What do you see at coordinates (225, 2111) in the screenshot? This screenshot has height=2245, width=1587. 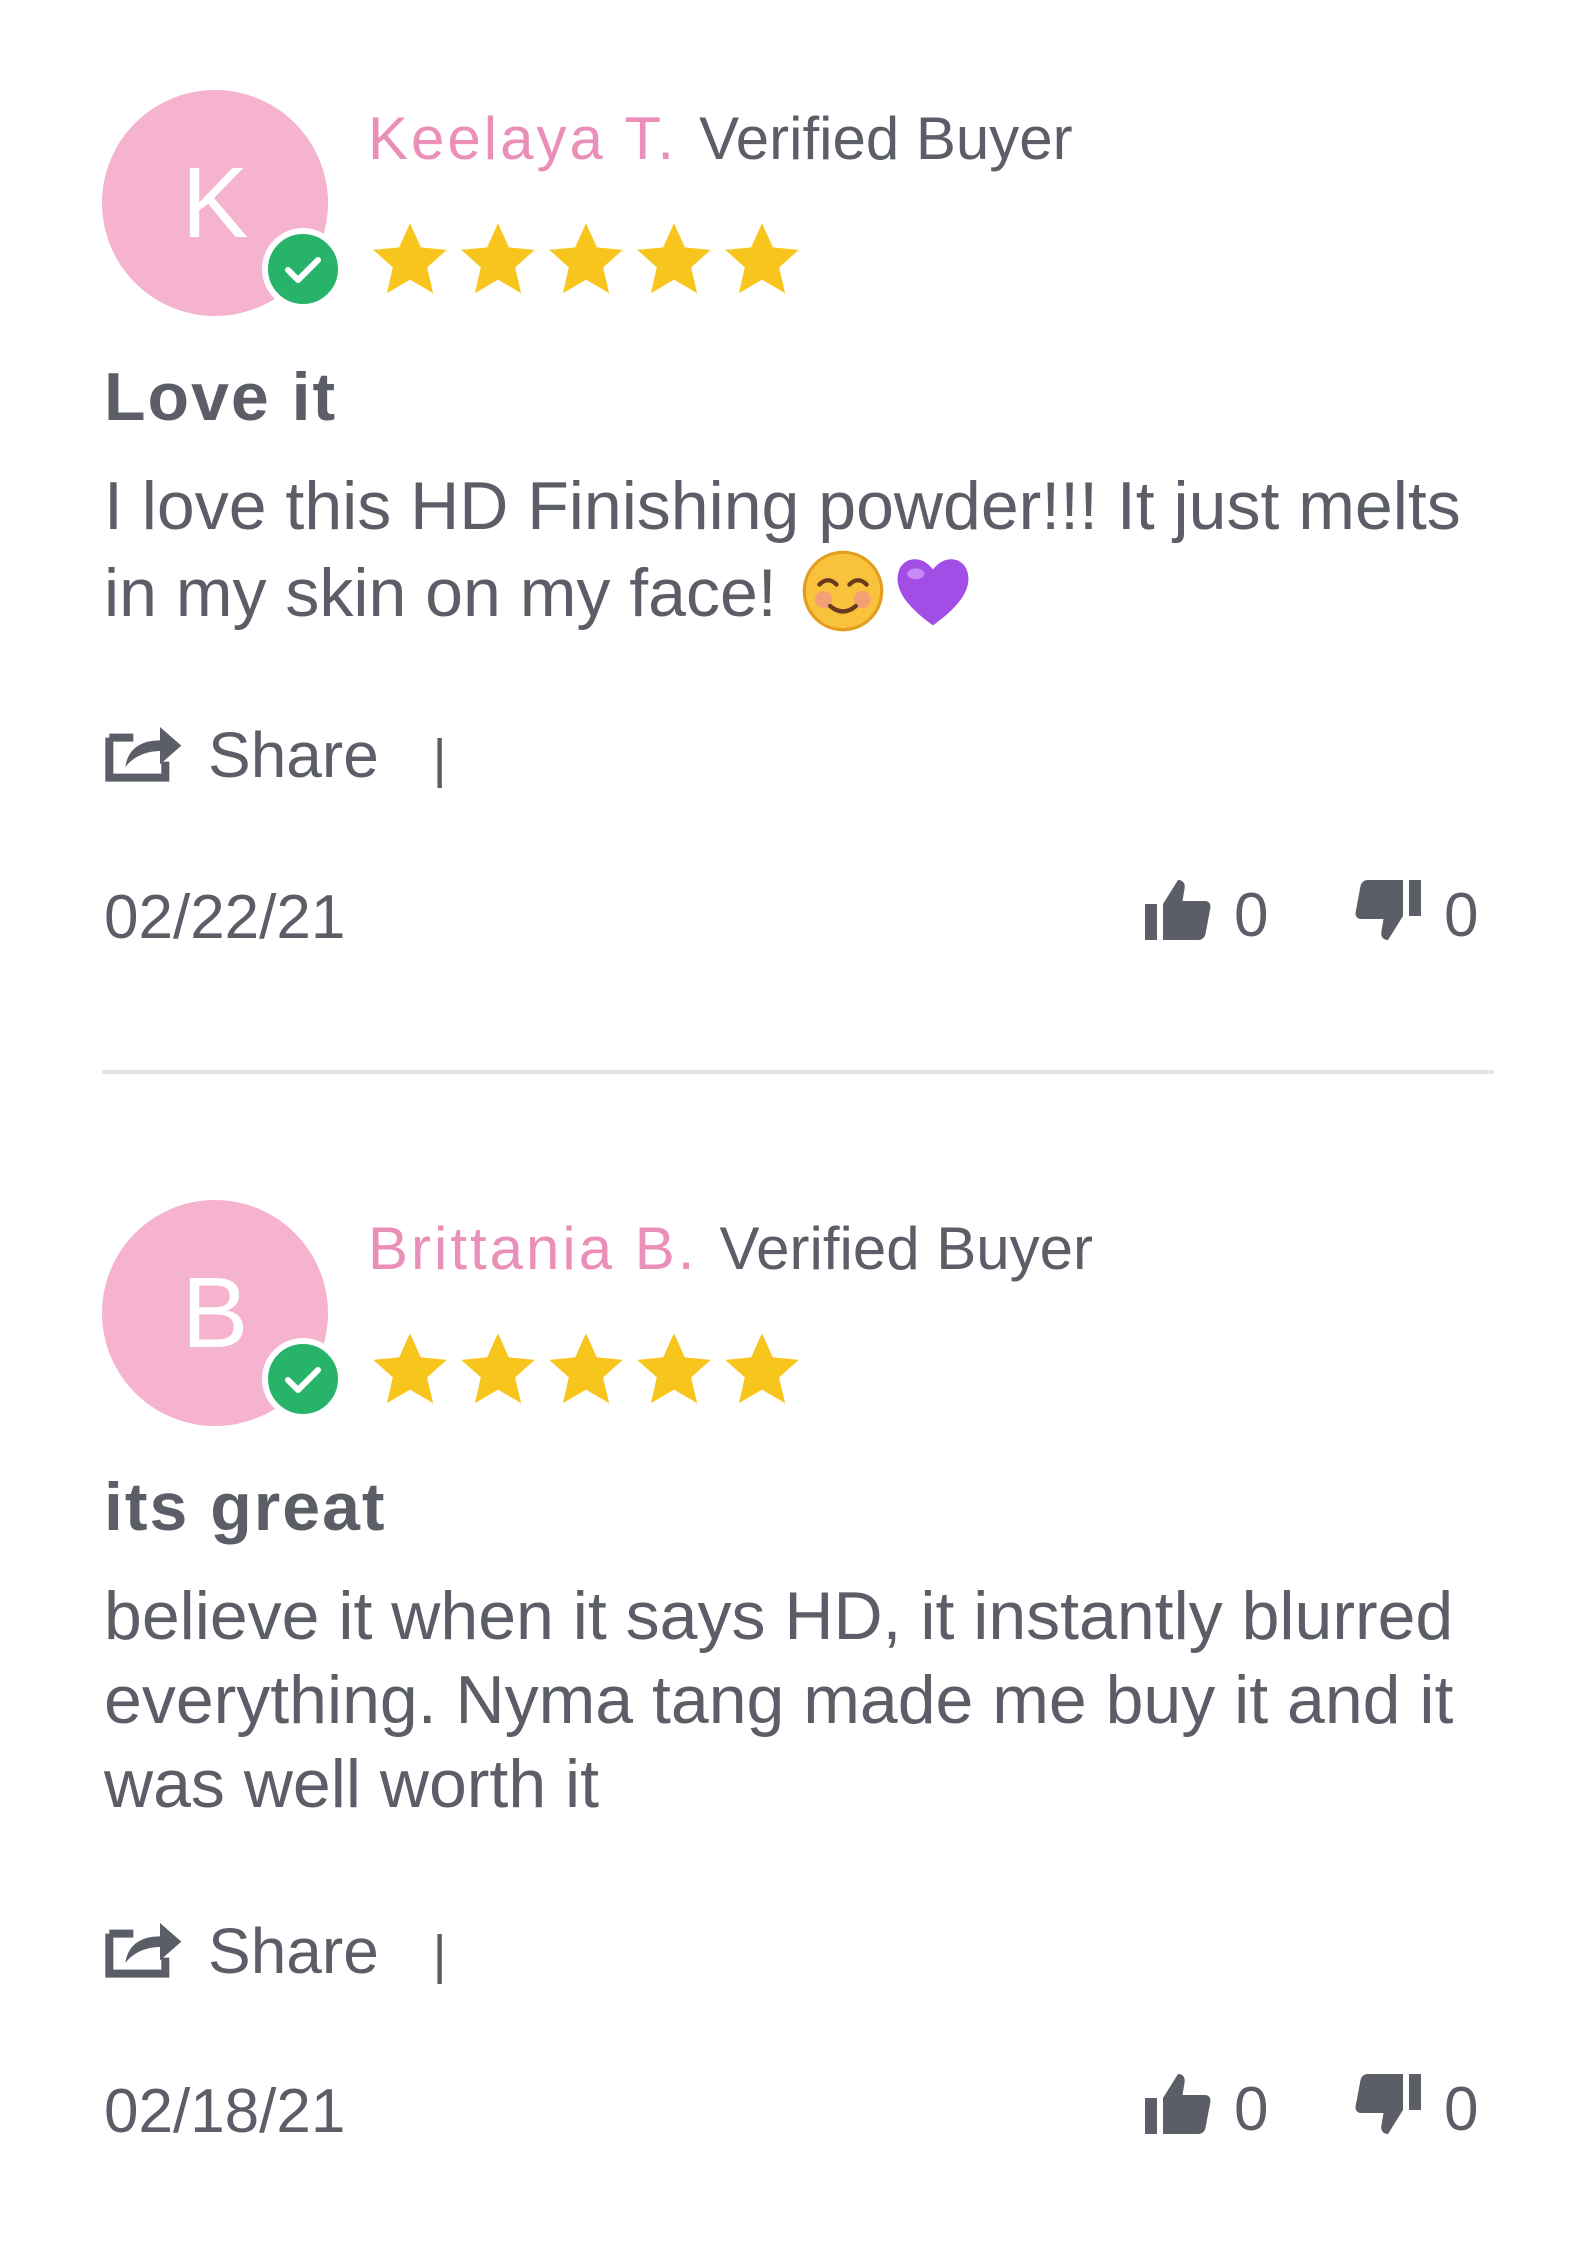 I see `review-date: 02/18/21` at bounding box center [225, 2111].